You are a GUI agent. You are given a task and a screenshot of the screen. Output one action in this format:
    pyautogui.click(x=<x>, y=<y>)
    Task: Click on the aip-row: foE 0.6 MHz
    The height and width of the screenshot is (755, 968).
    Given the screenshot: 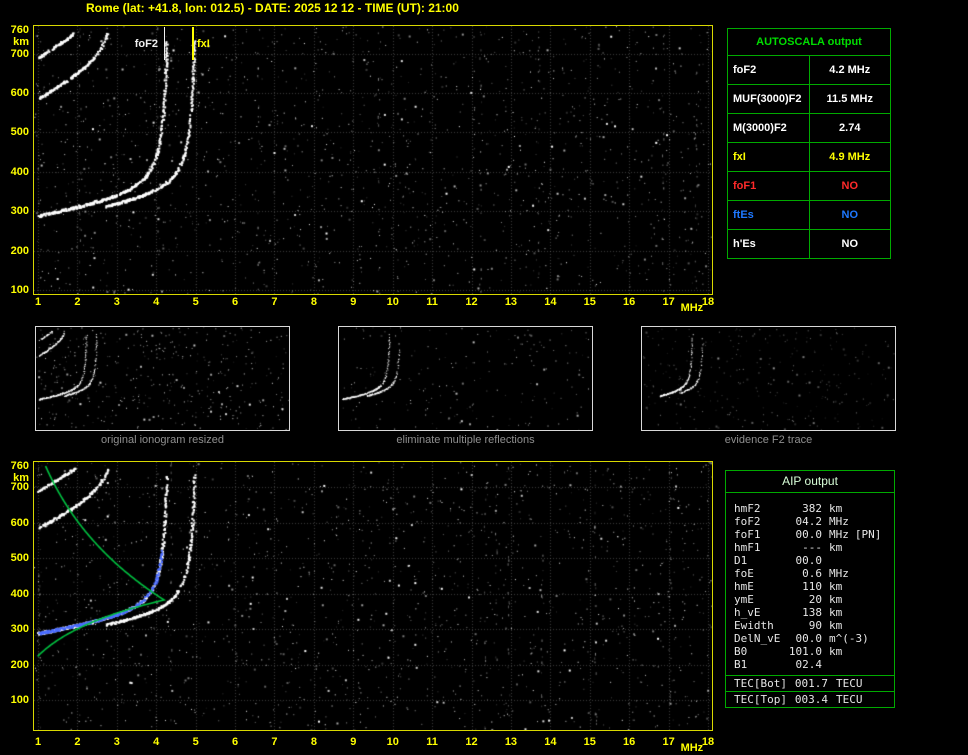 What is the action you would take?
    pyautogui.click(x=814, y=573)
    